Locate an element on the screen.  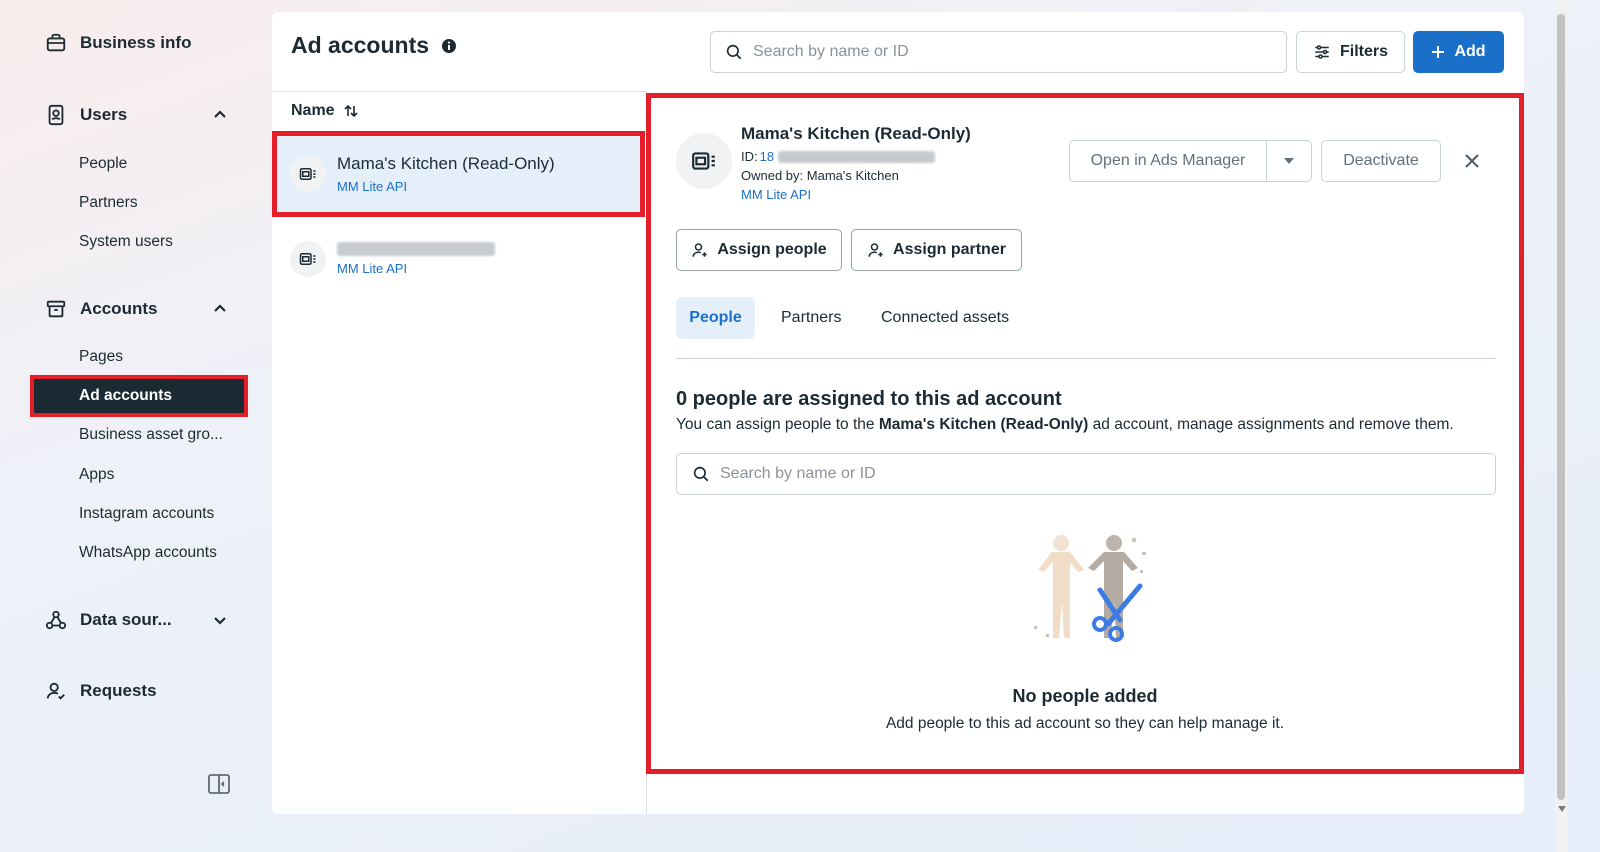
nav-requests: Requests is located at coordinates (139, 691).